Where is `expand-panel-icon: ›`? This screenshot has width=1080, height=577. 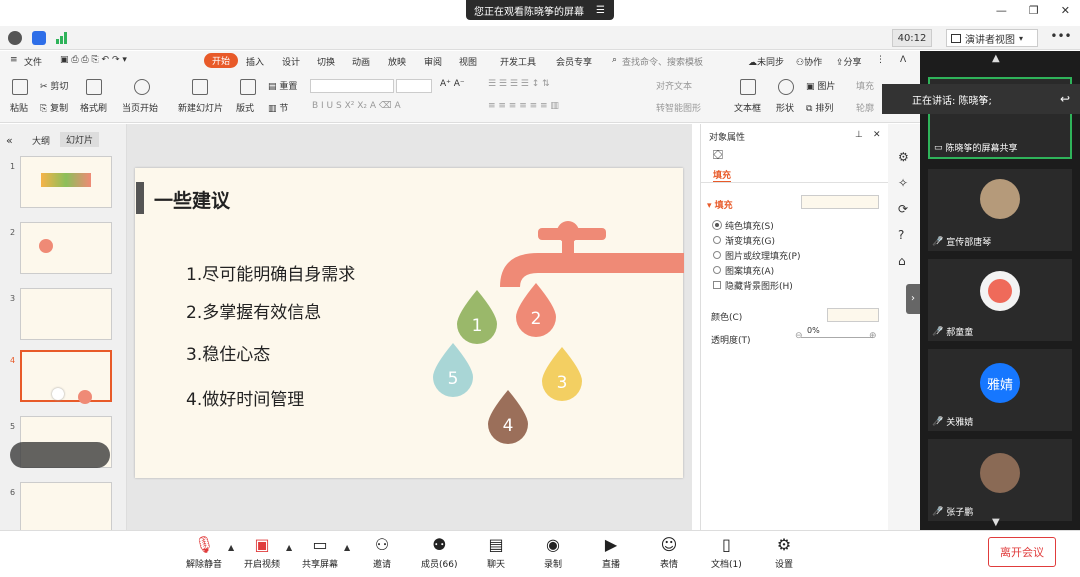 expand-panel-icon: › is located at coordinates (913, 299).